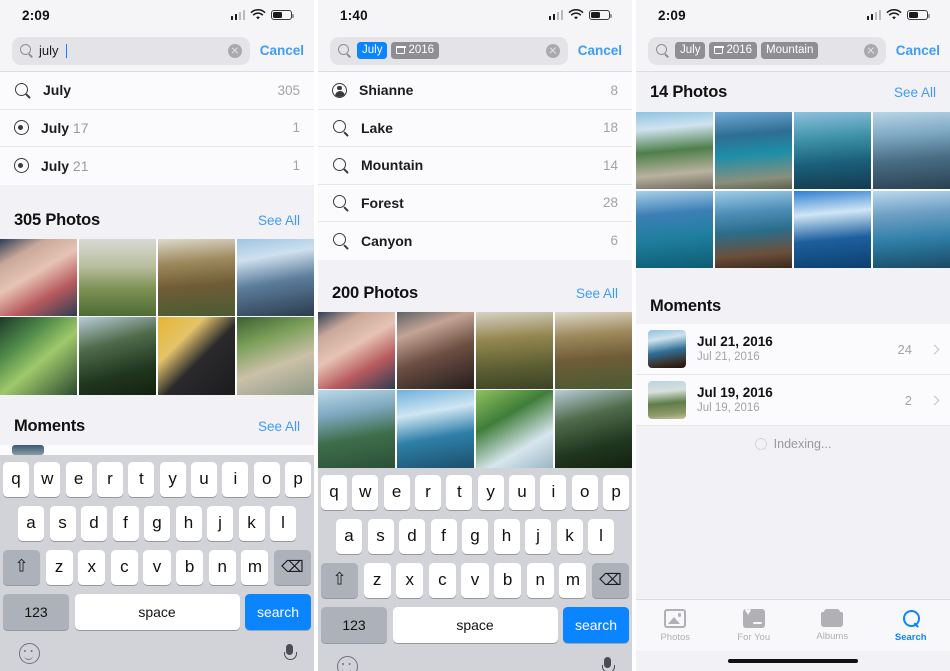 The height and width of the screenshot is (671, 950). Describe the element at coordinates (157, 91) in the screenshot. I see `suggestion-row: July 305` at that location.